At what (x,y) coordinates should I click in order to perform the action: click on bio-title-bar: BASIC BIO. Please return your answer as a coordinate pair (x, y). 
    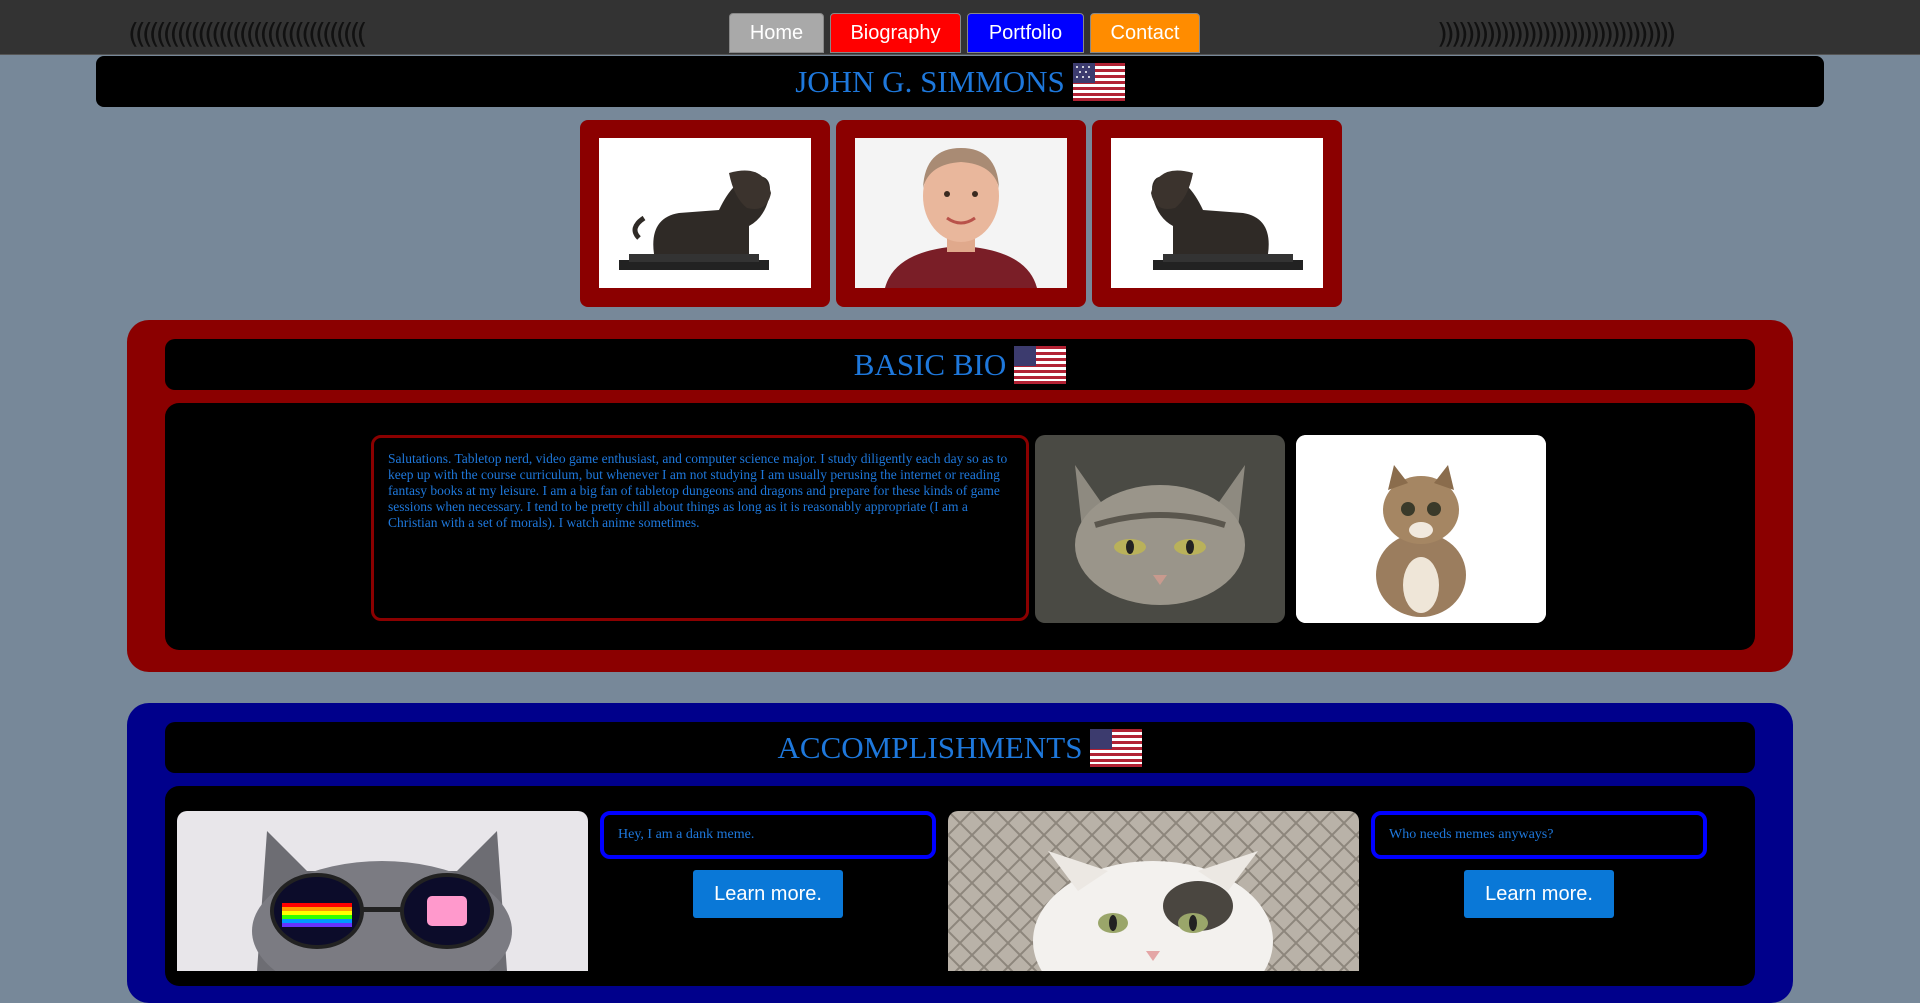
    Looking at the image, I should click on (960, 364).